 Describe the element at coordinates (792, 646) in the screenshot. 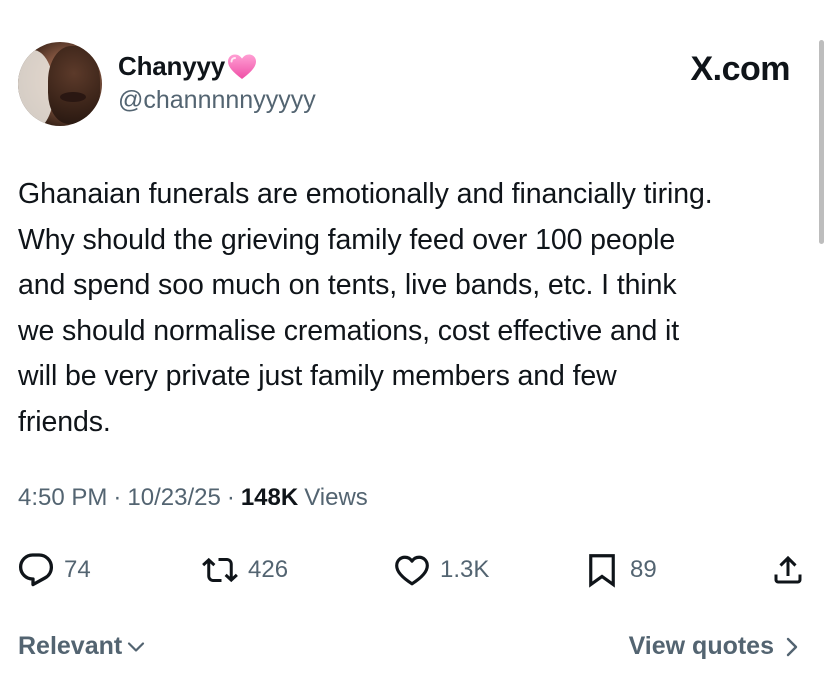

I see `chevron-right-icon` at that location.